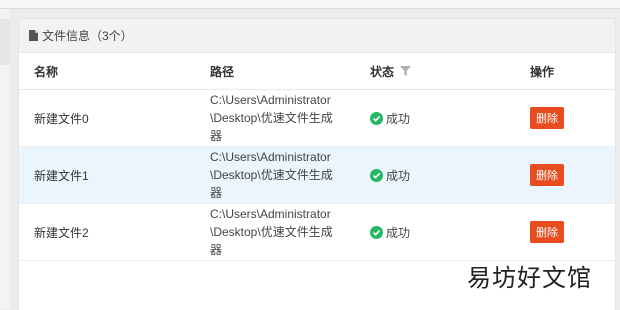 Image resolution: width=620 pixels, height=310 pixels. I want to click on cell-name: 新建文件1, so click(114, 175).